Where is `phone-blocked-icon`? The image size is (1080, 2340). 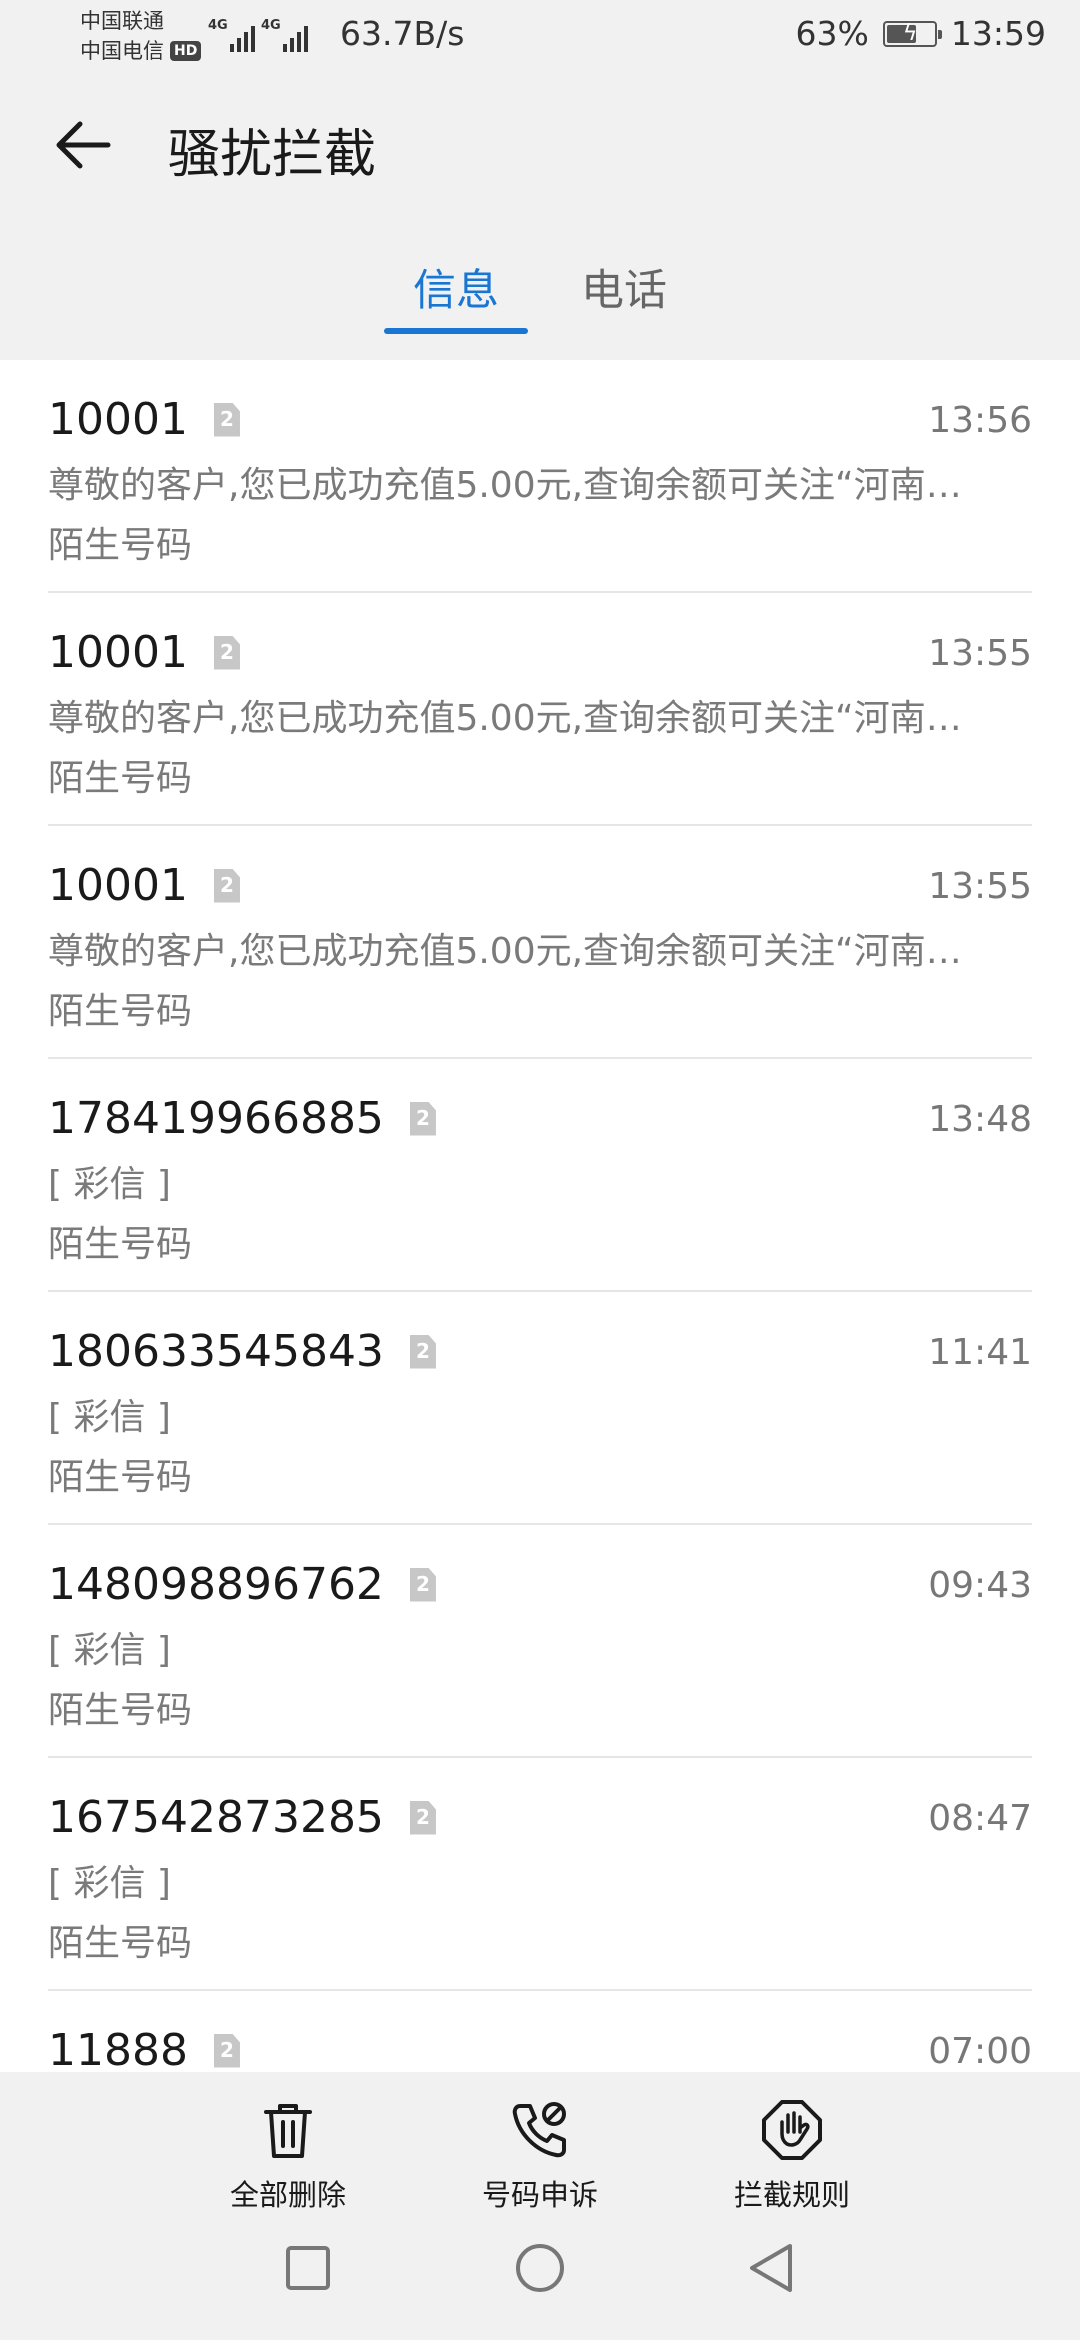
phone-blocked-icon is located at coordinates (539, 2130).